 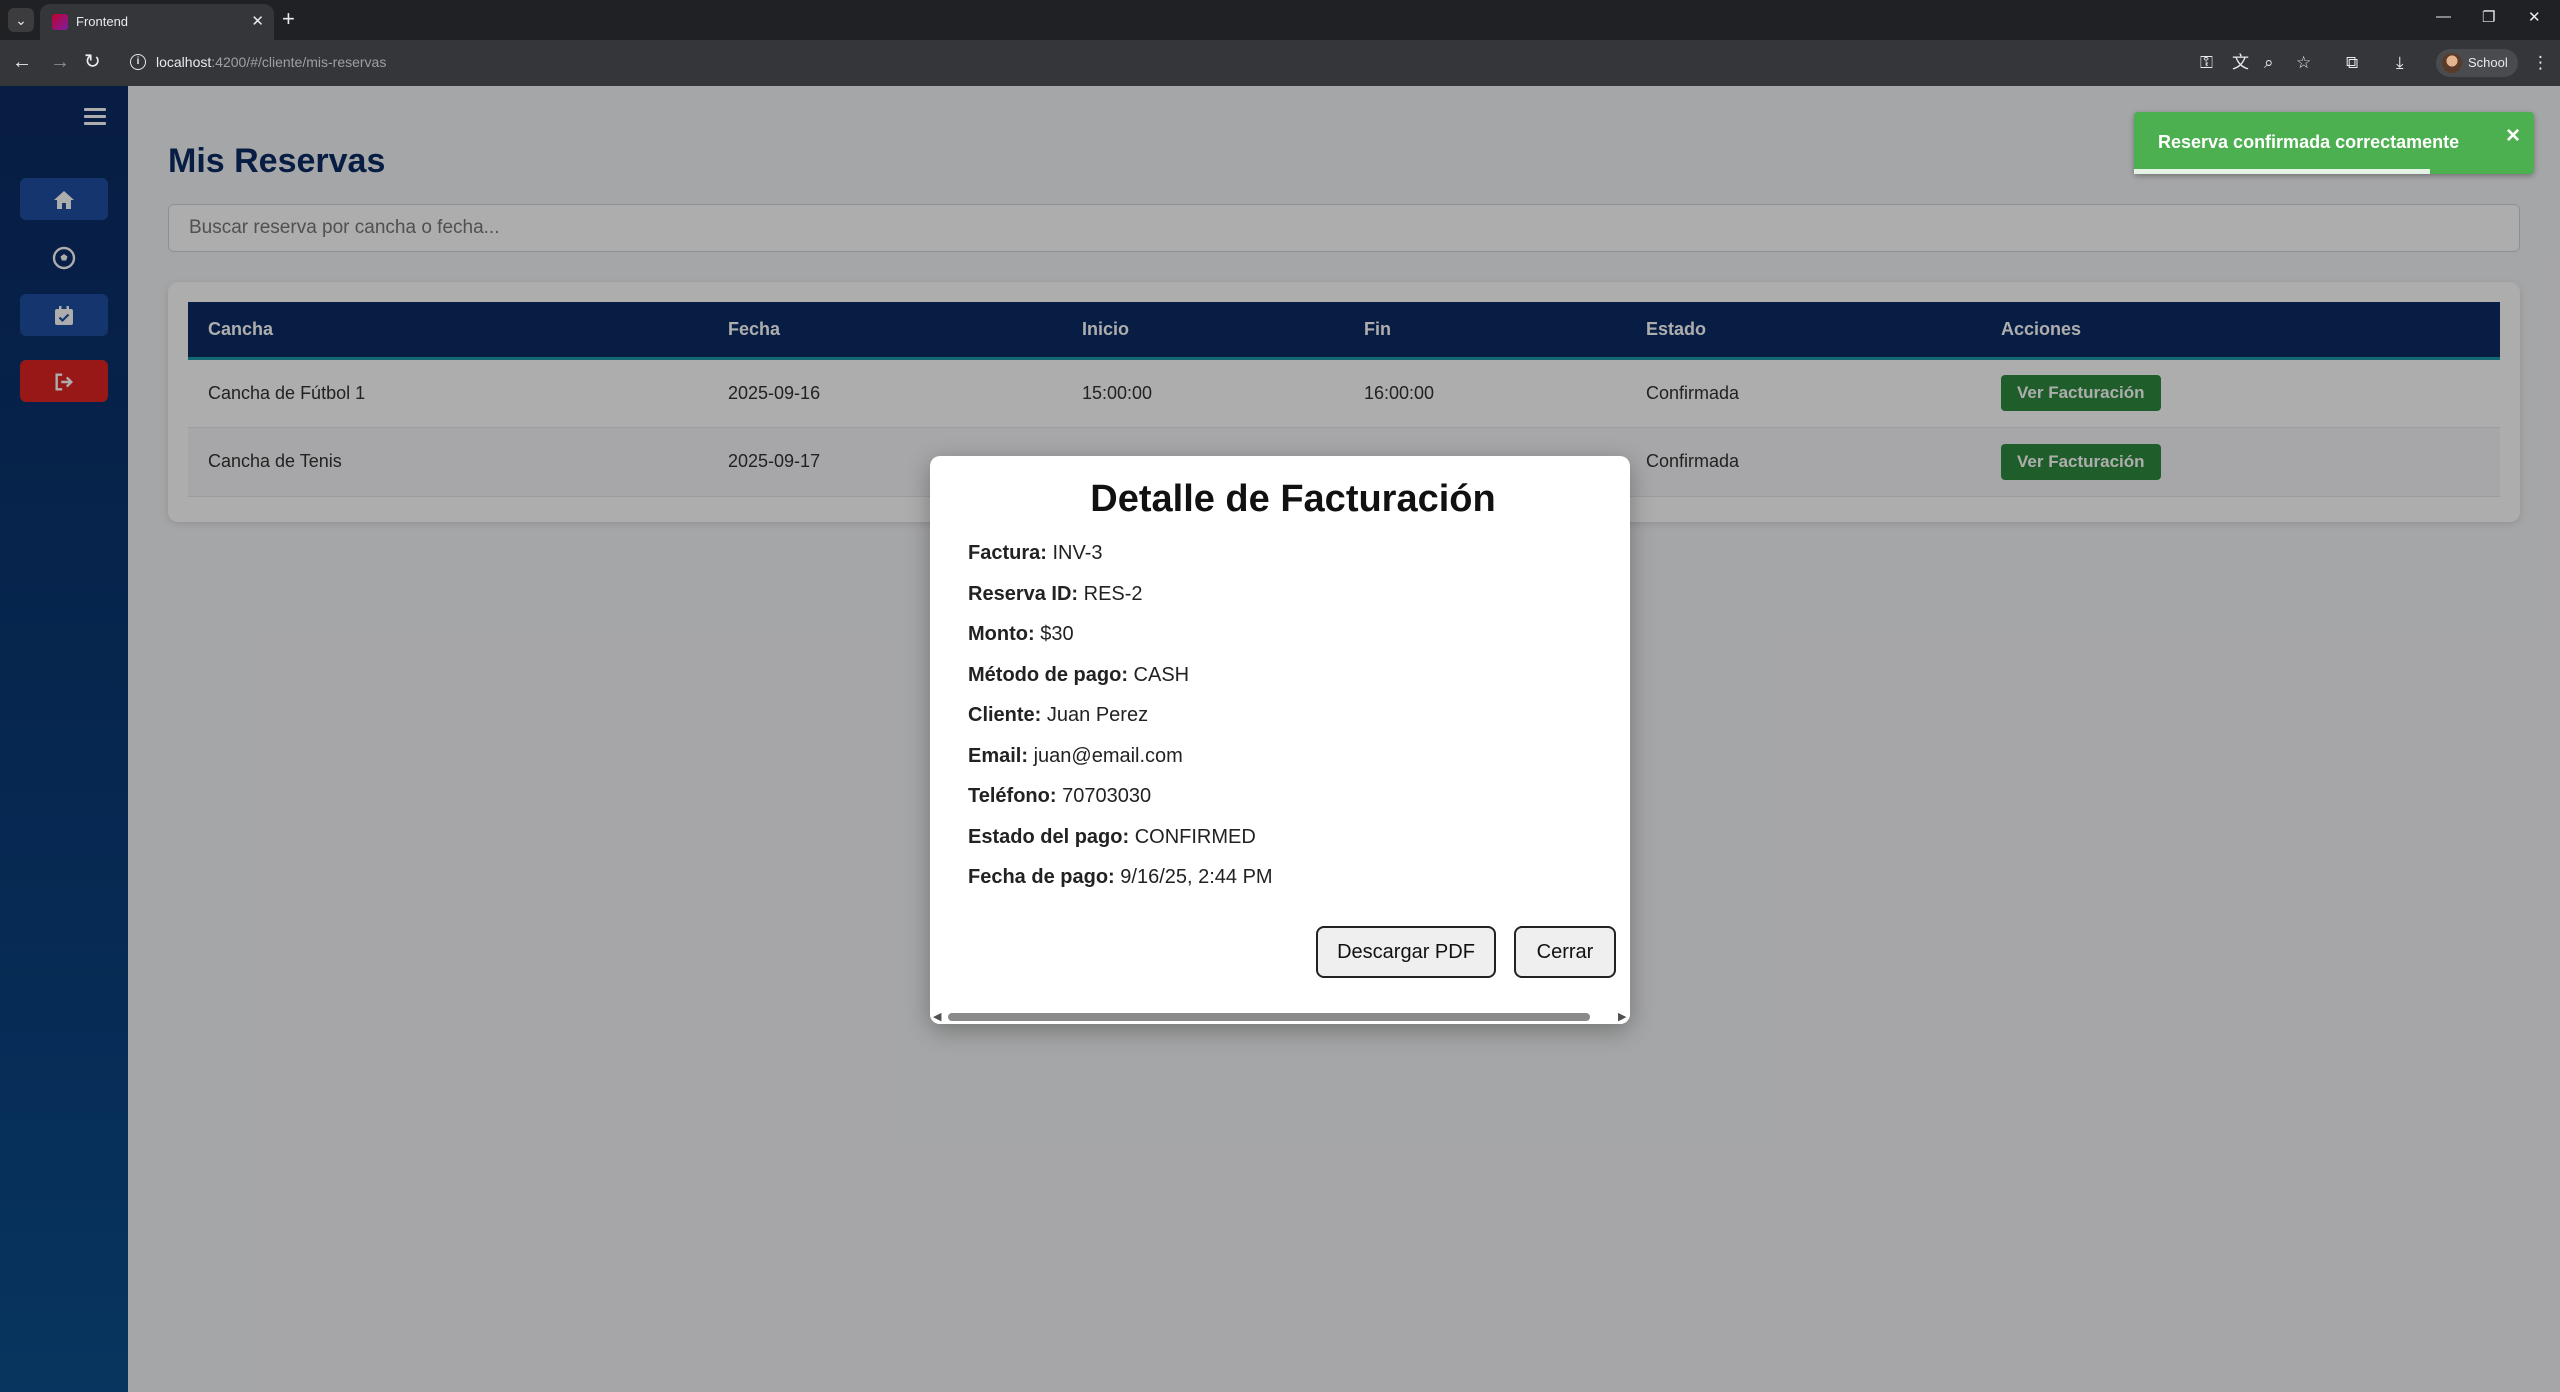 I want to click on detail-telefono: Teléfono: 70703030, so click(x=1060, y=796).